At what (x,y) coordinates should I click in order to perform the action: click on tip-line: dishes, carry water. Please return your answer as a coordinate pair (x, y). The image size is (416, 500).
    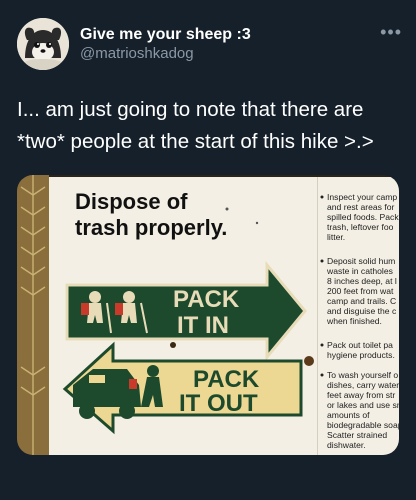
    Looking at the image, I should click on (363, 385).